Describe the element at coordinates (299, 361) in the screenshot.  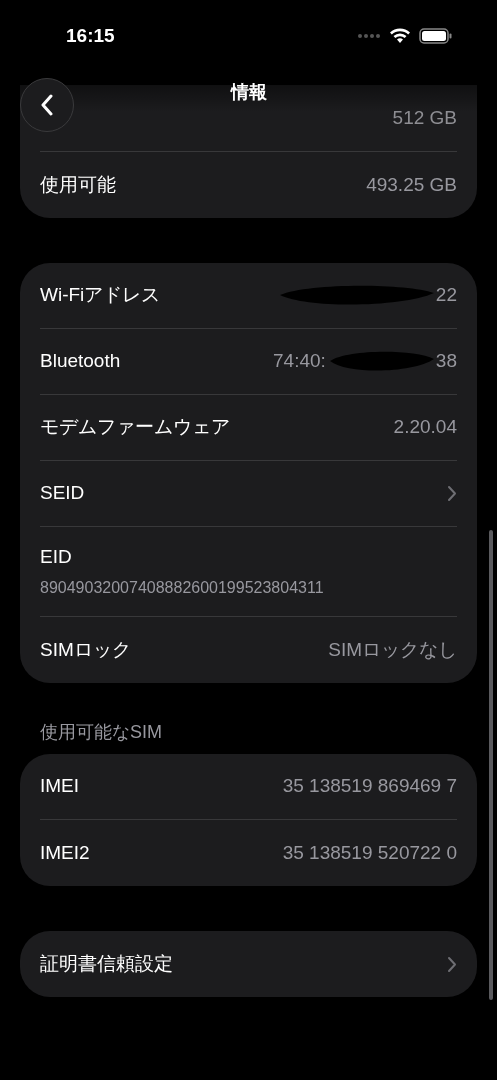
I see `row-value: 74:40:` at that location.